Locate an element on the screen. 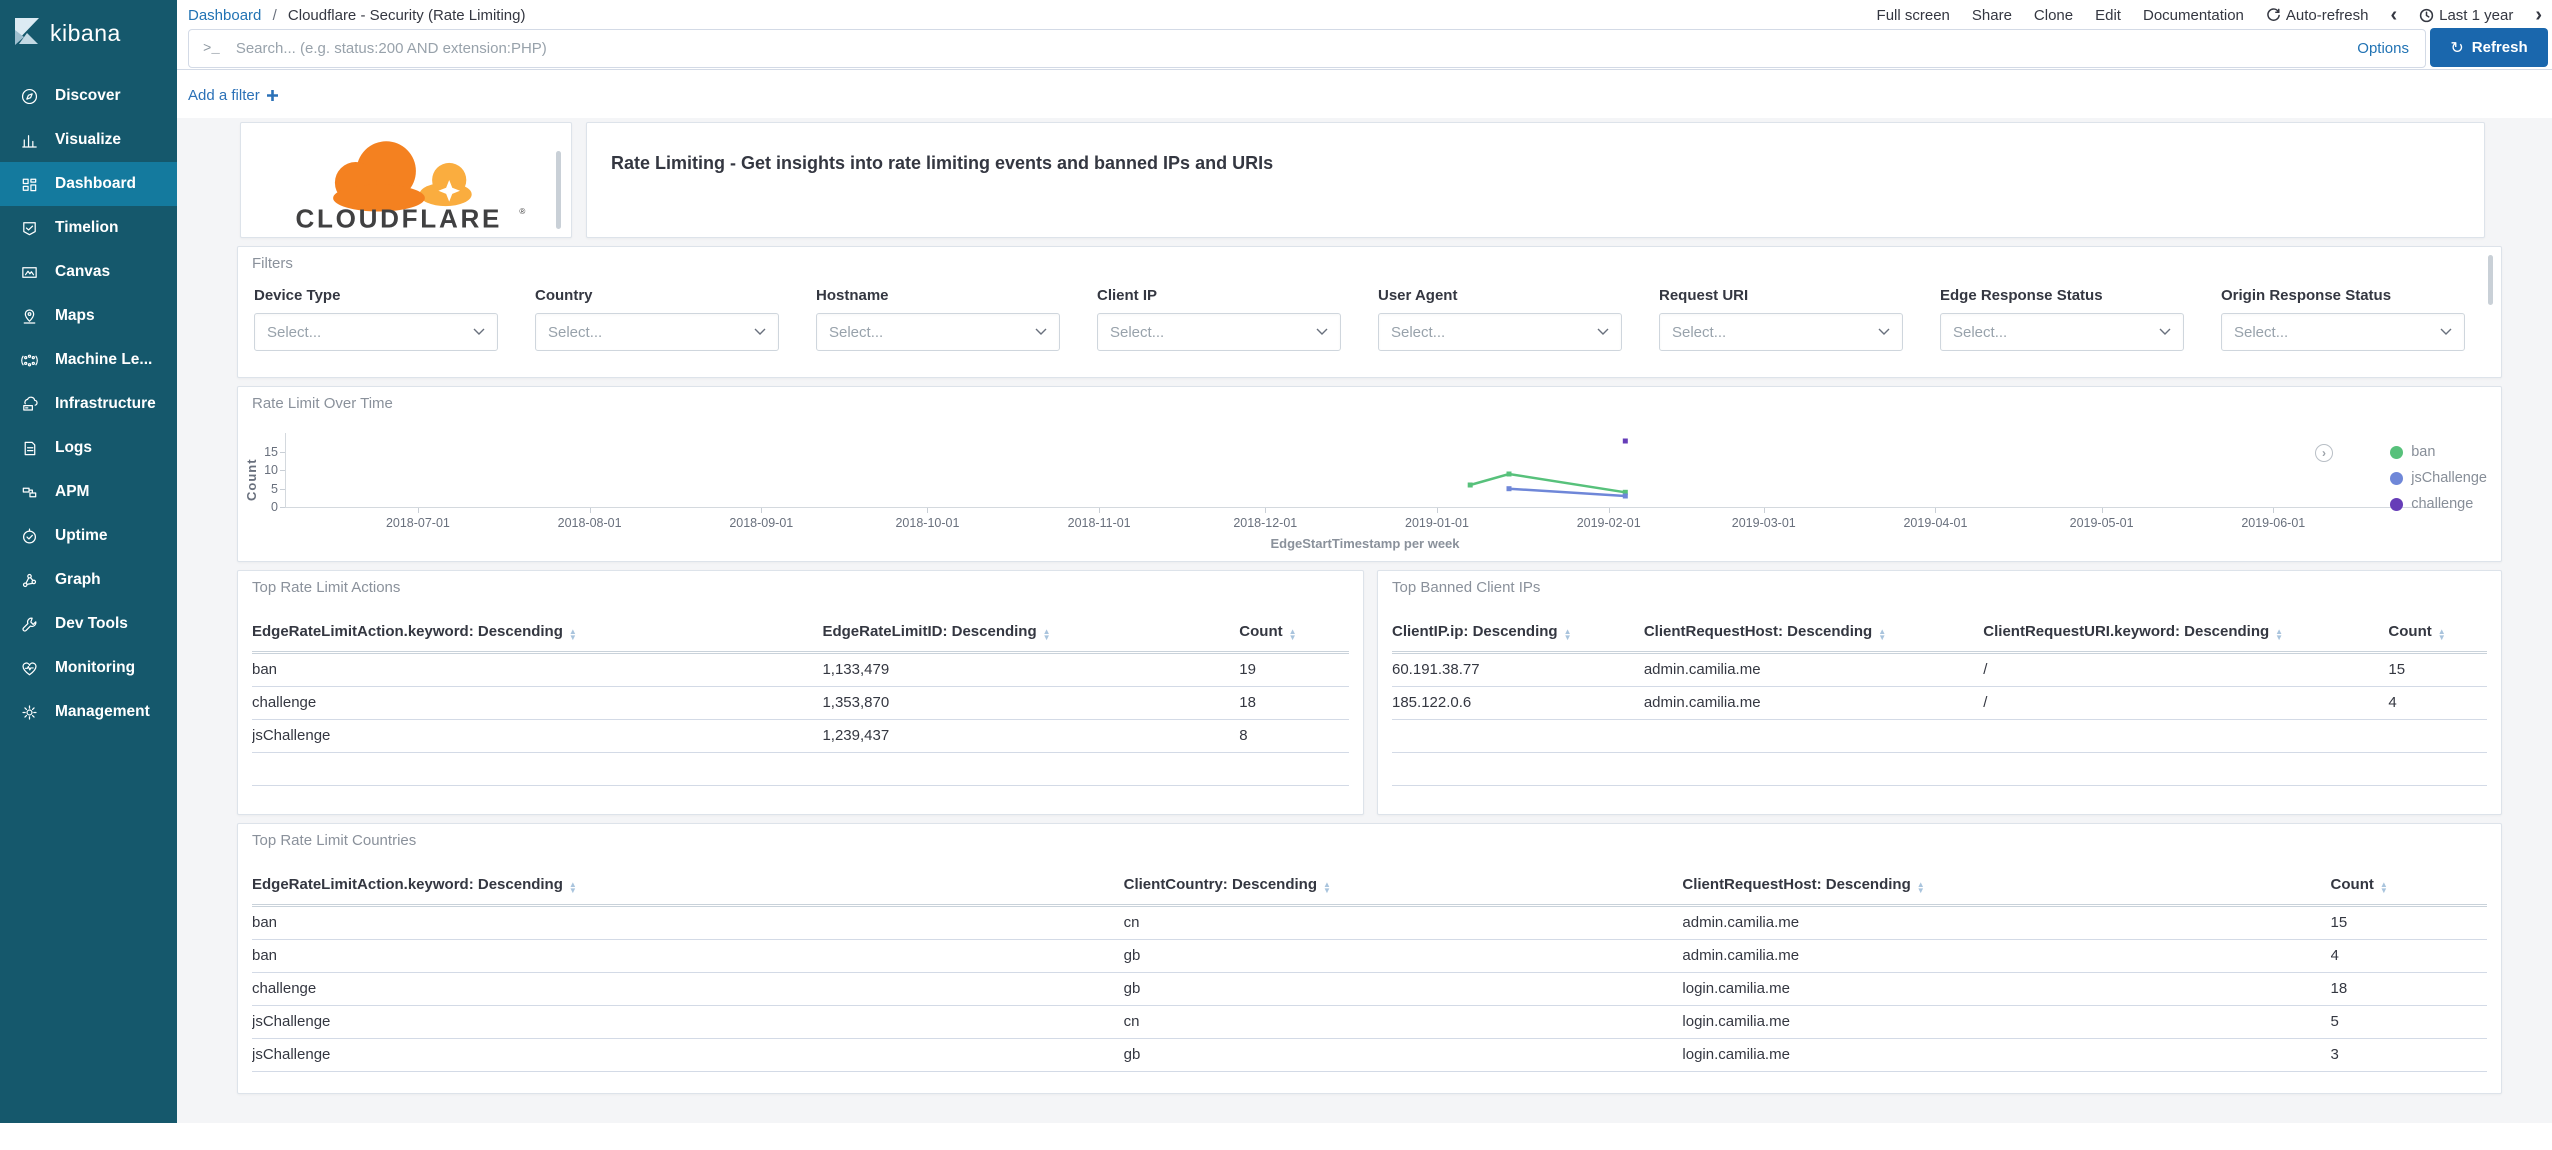 The width and height of the screenshot is (2552, 1150). sidebar-item-timelion: Timelion is located at coordinates (88, 228).